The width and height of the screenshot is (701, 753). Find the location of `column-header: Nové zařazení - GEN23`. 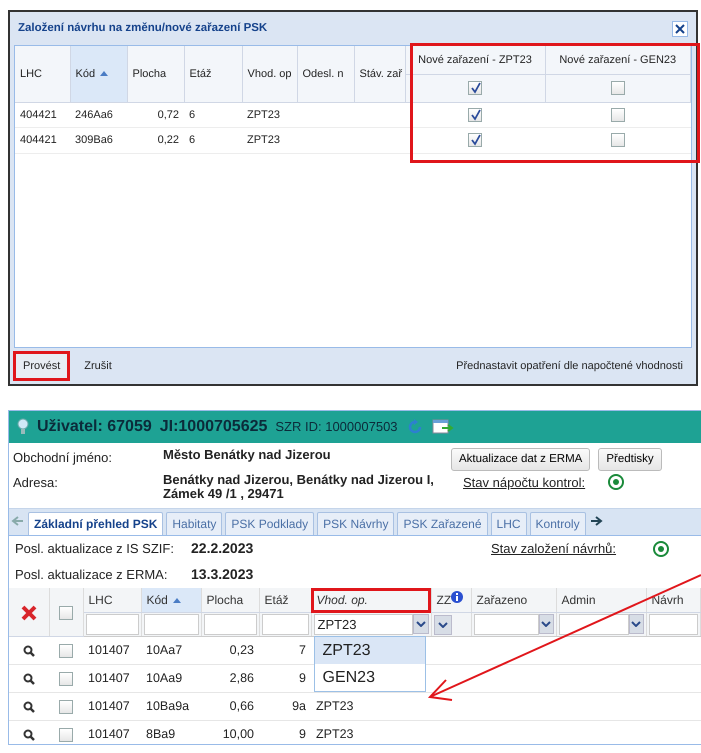

column-header: Nové zařazení - GEN23 is located at coordinates (617, 60).